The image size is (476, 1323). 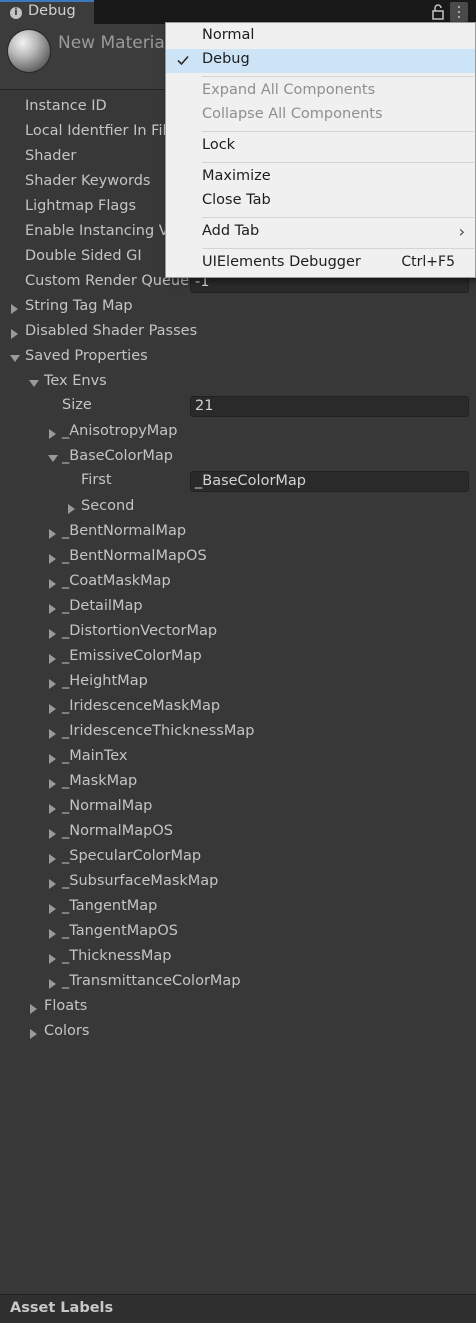 I want to click on foldout-label: Tex Envs, so click(x=75, y=381).